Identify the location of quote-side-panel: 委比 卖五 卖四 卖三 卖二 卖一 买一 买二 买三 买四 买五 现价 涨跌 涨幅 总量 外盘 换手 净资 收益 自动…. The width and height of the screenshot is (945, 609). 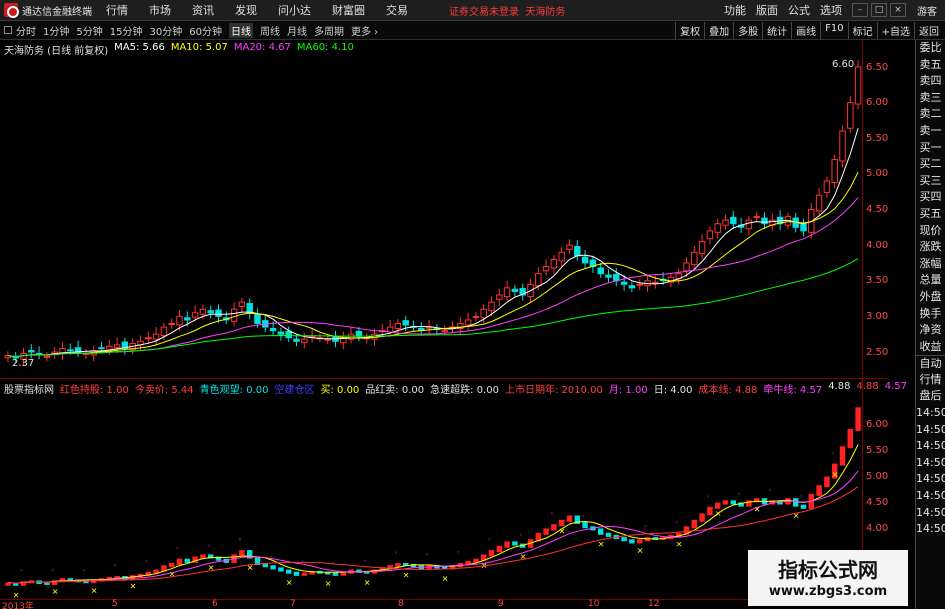
(930, 324).